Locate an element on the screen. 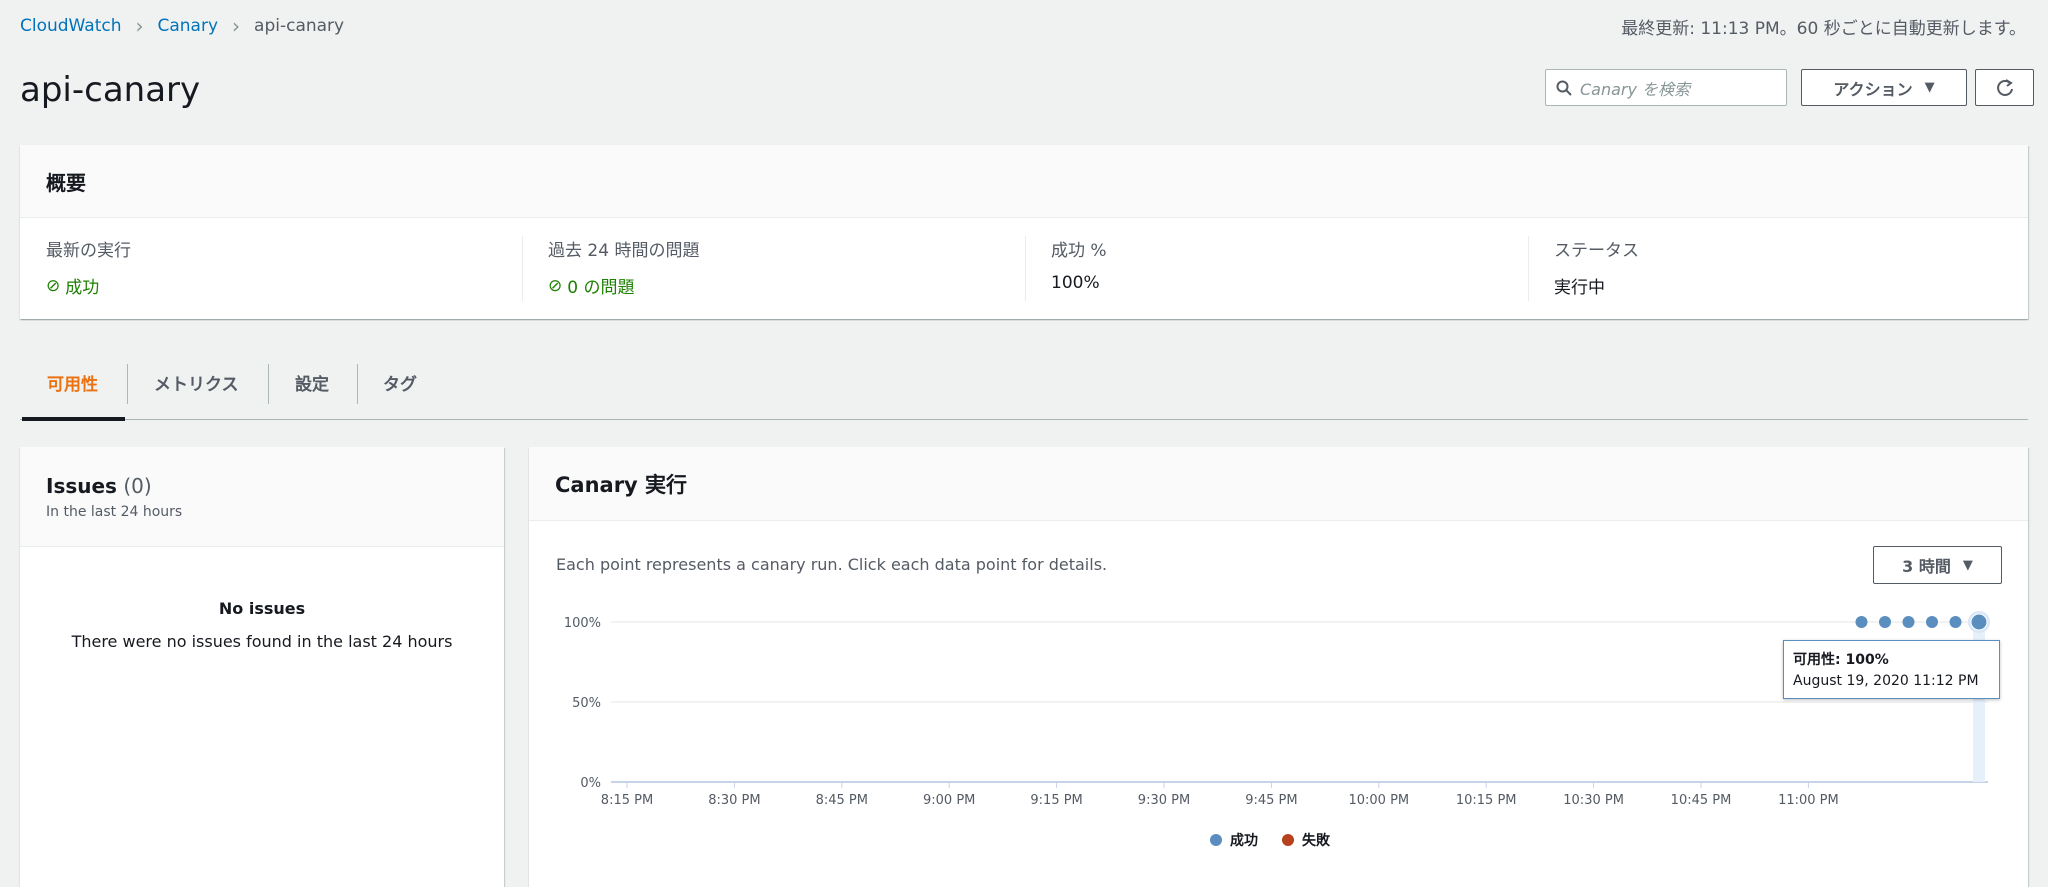 The height and width of the screenshot is (887, 2048). time-range-select: 3 時間 ▼ is located at coordinates (1937, 565).